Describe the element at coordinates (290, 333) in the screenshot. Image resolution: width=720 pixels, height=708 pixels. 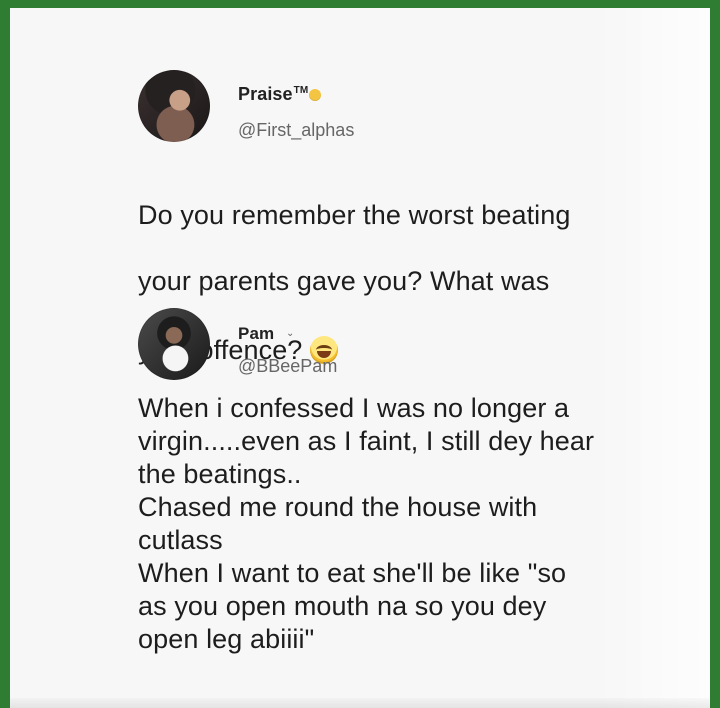
I see `caret-down-icon: ⌄` at that location.